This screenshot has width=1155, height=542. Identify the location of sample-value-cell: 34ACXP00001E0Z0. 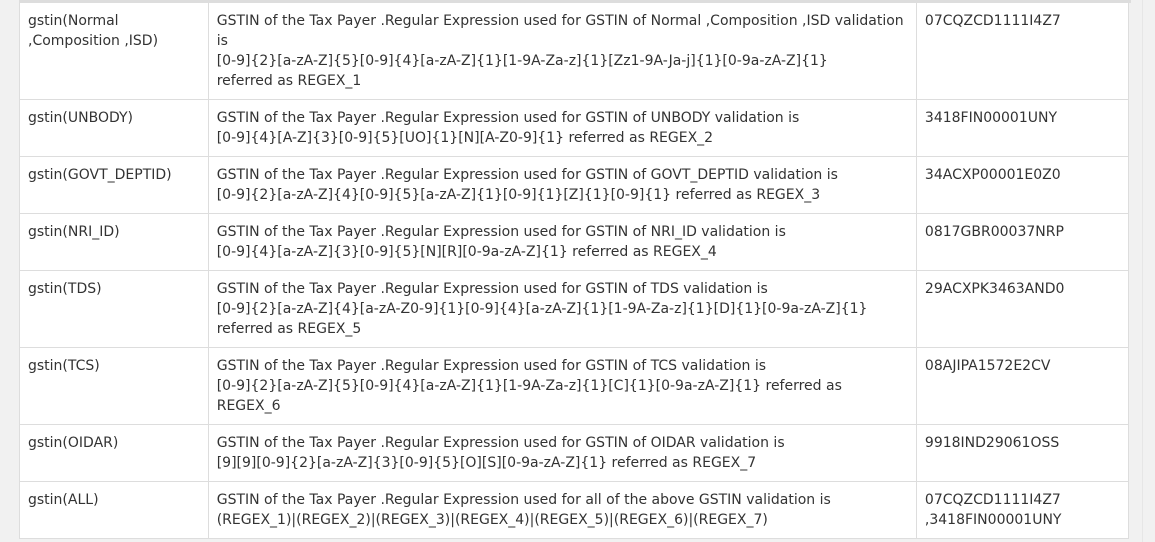
(1022, 185).